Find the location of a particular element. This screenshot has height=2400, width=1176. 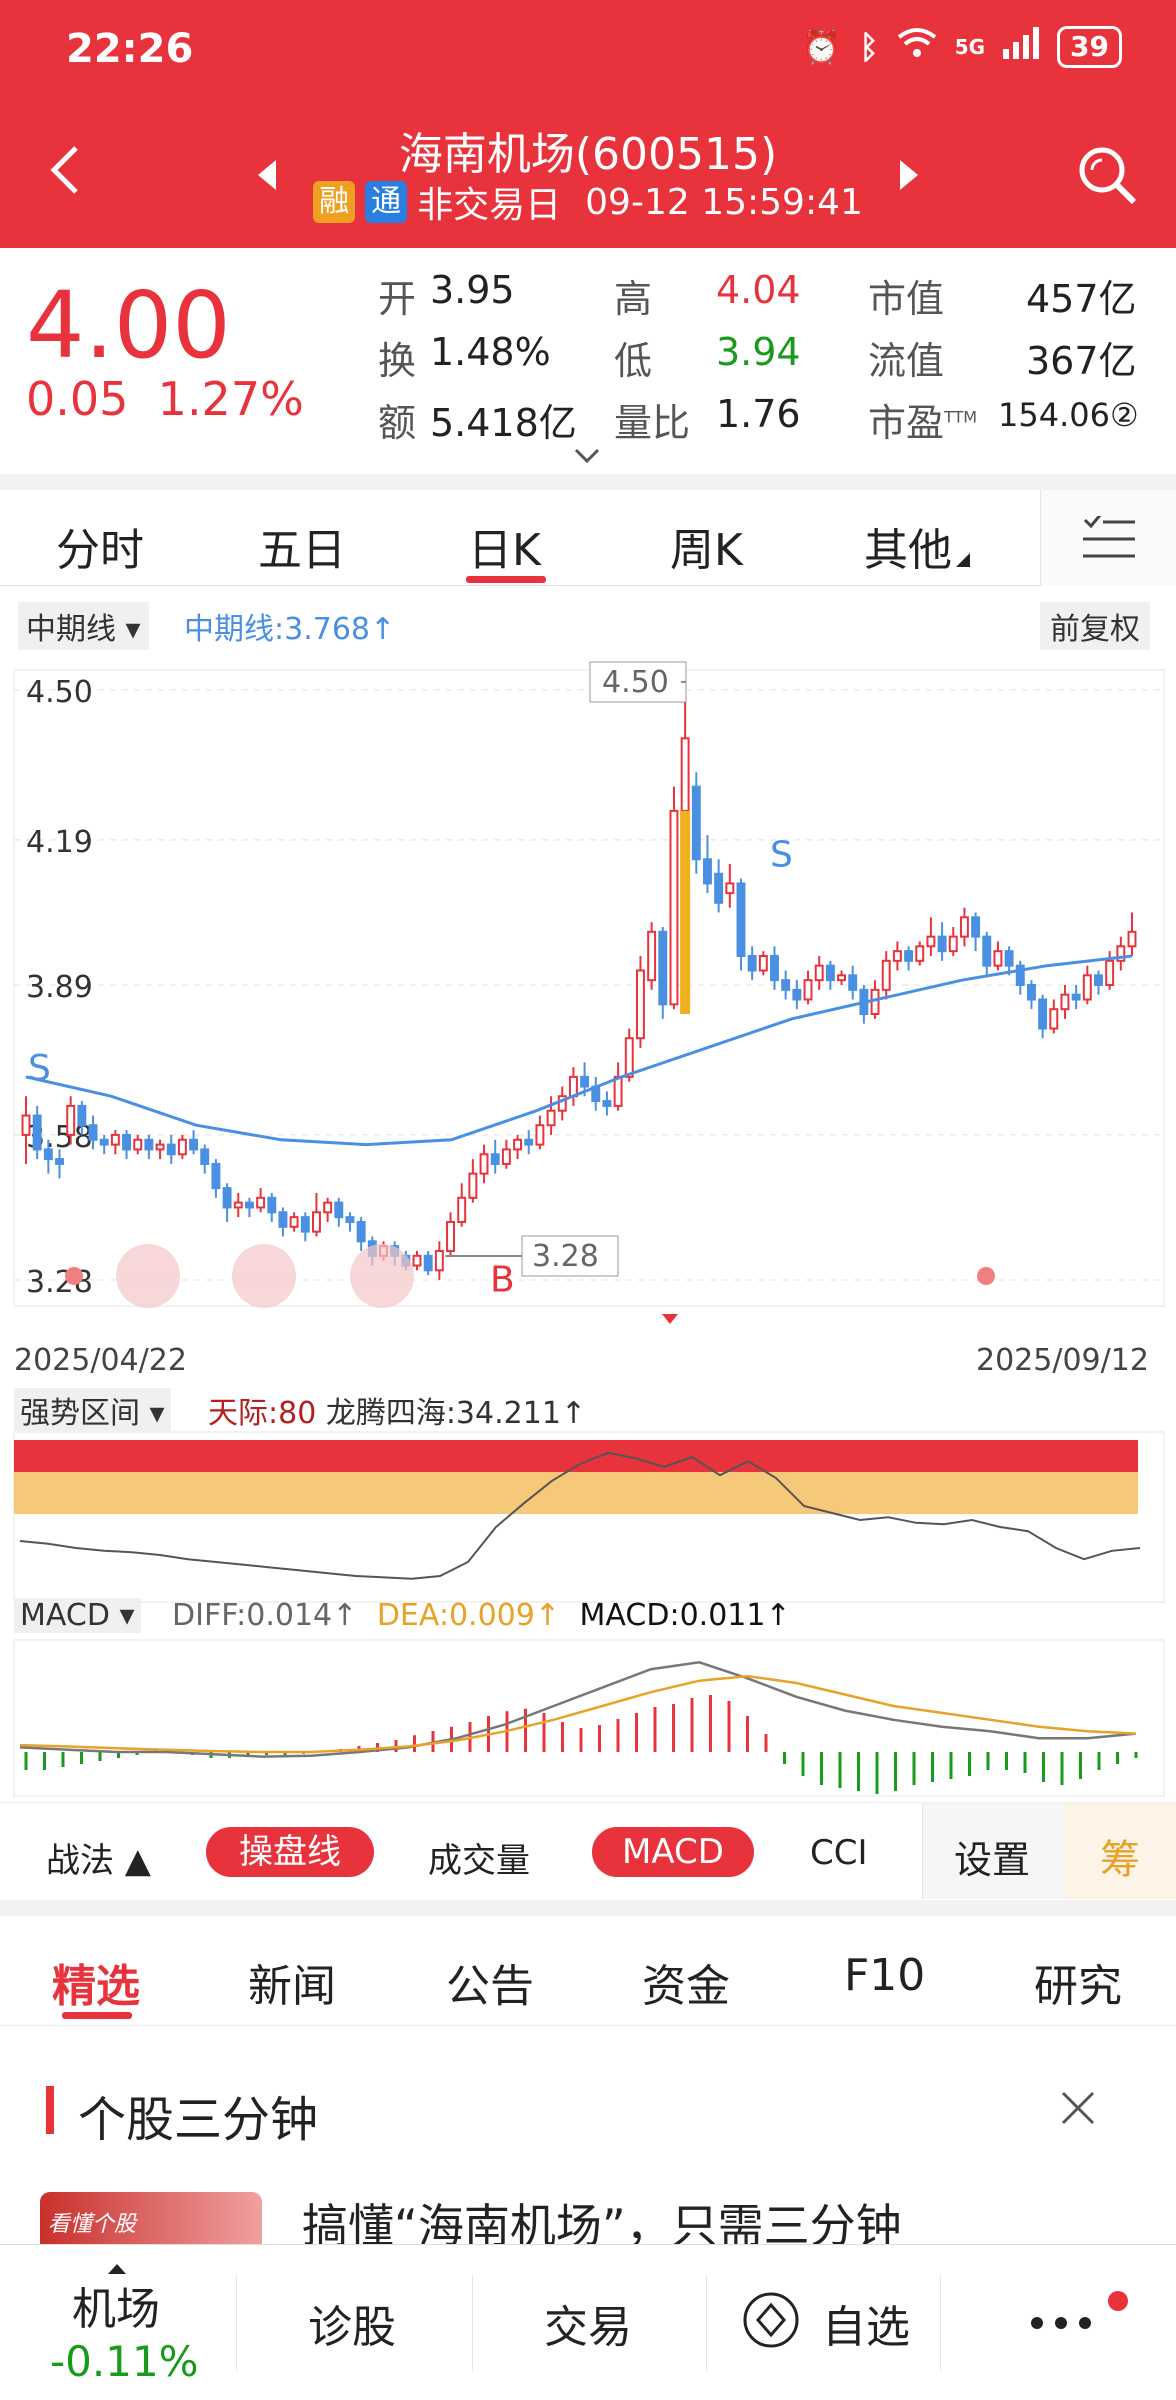

price-change: 0.05 1.27% is located at coordinates (165, 399).